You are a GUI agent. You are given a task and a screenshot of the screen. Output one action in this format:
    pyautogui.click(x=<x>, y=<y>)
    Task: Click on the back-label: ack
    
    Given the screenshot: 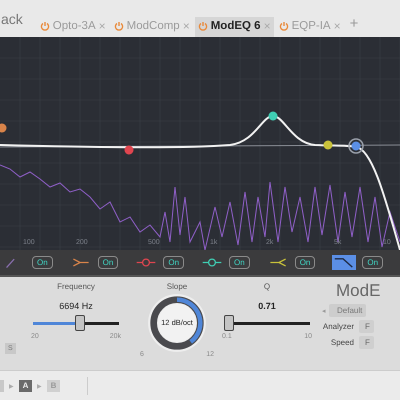 What is the action you would take?
    pyautogui.click(x=12, y=24)
    